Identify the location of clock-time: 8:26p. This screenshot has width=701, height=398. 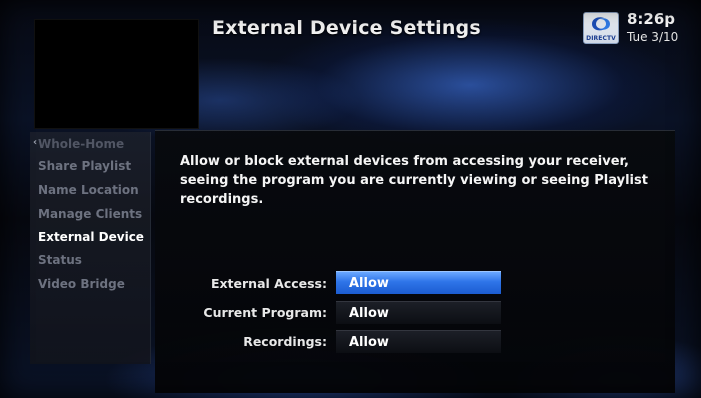
(651, 19).